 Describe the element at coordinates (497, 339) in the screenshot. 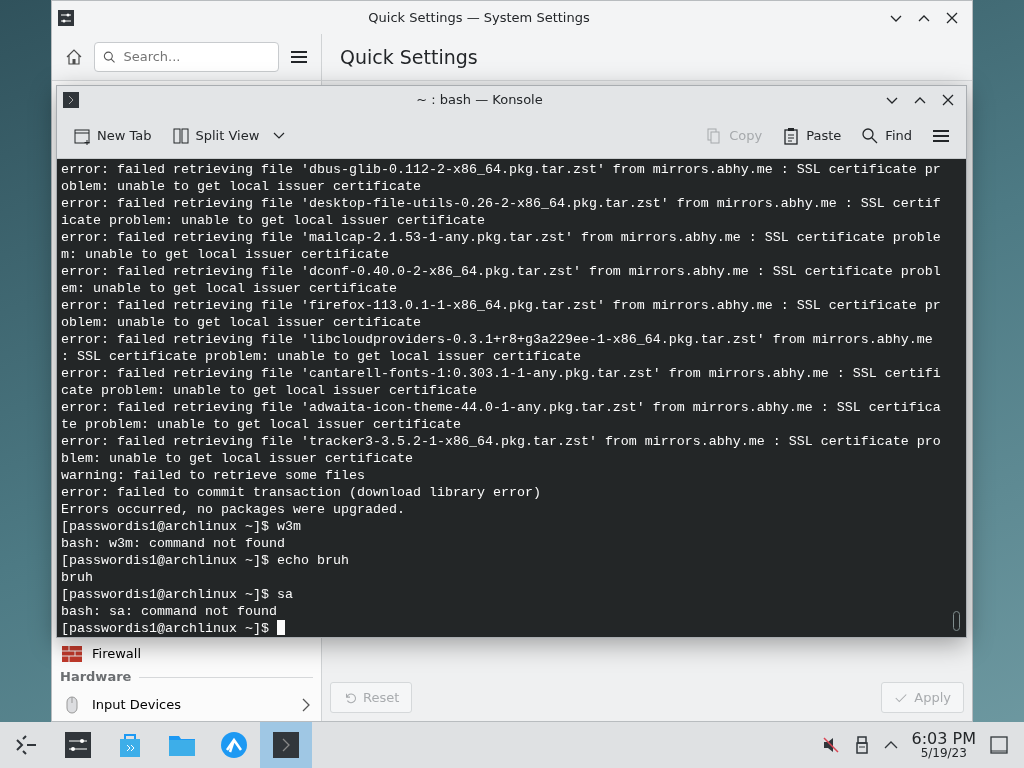

I see `terminal-line: error: failed retrieving file 'libcloudproviders-0.3.1+r8+g3a229ee-1-x86_64.pkg.tar.zst' from mirrors.abhy.me` at that location.